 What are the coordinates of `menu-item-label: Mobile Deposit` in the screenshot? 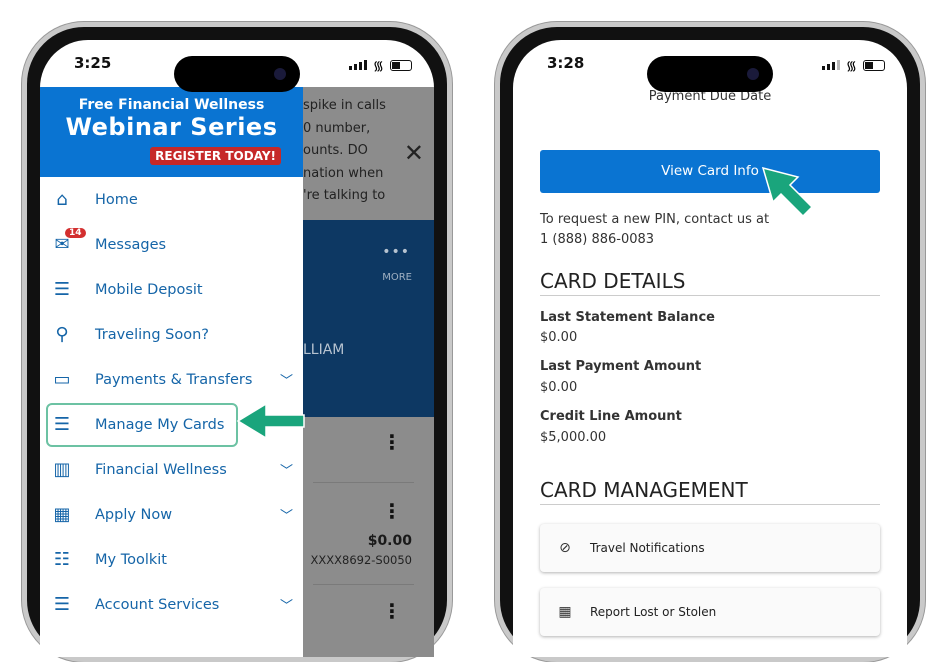 It's located at (149, 289).